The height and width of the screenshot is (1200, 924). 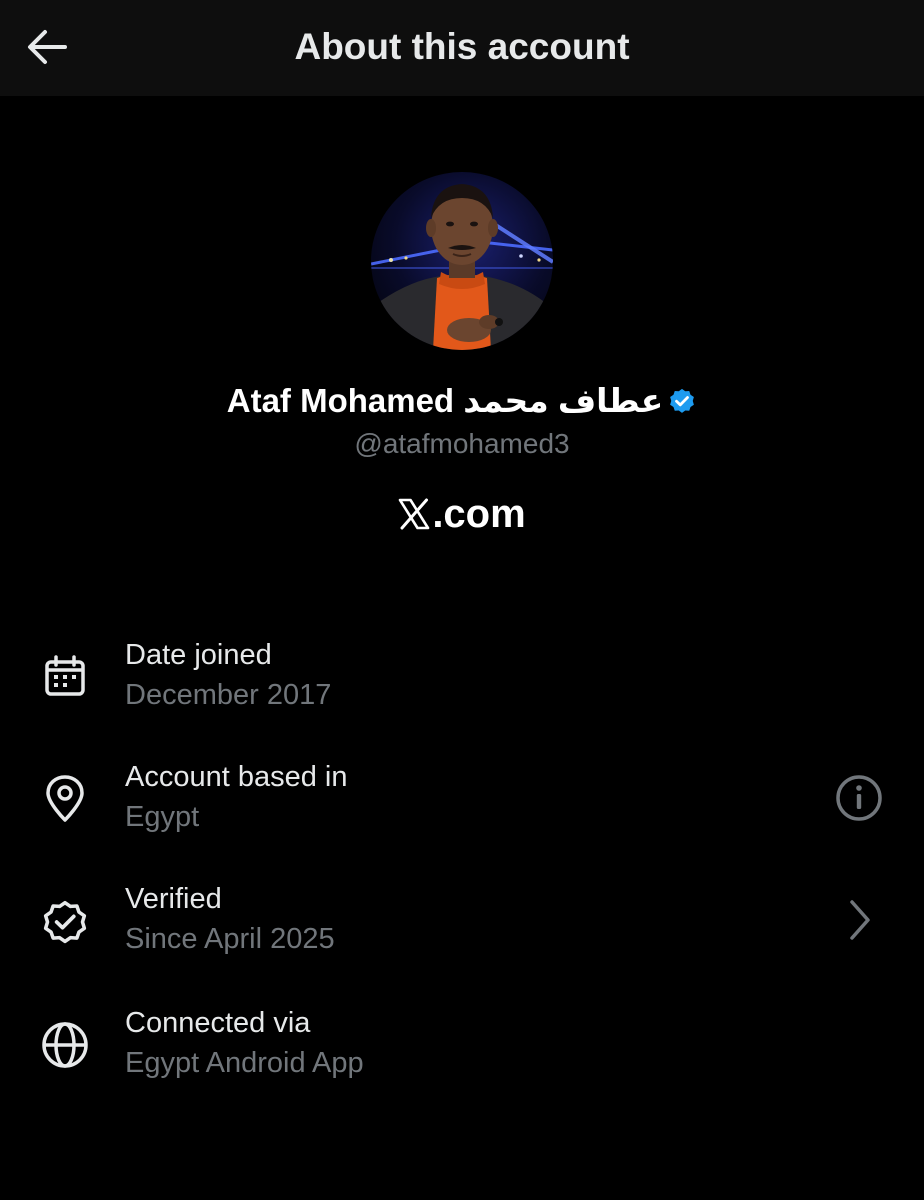 What do you see at coordinates (682, 406) in the screenshot?
I see `verified-badge-icon` at bounding box center [682, 406].